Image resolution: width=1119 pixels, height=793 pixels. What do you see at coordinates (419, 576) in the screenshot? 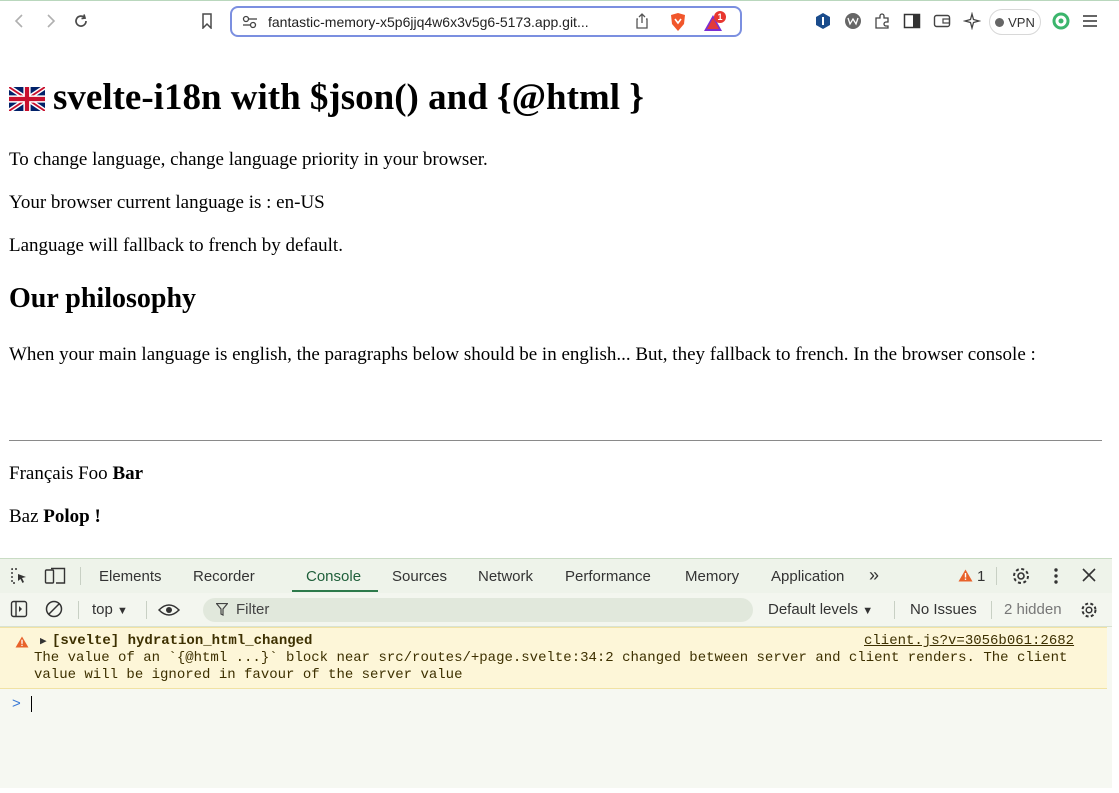
I see `tab-sources: Sources` at bounding box center [419, 576].